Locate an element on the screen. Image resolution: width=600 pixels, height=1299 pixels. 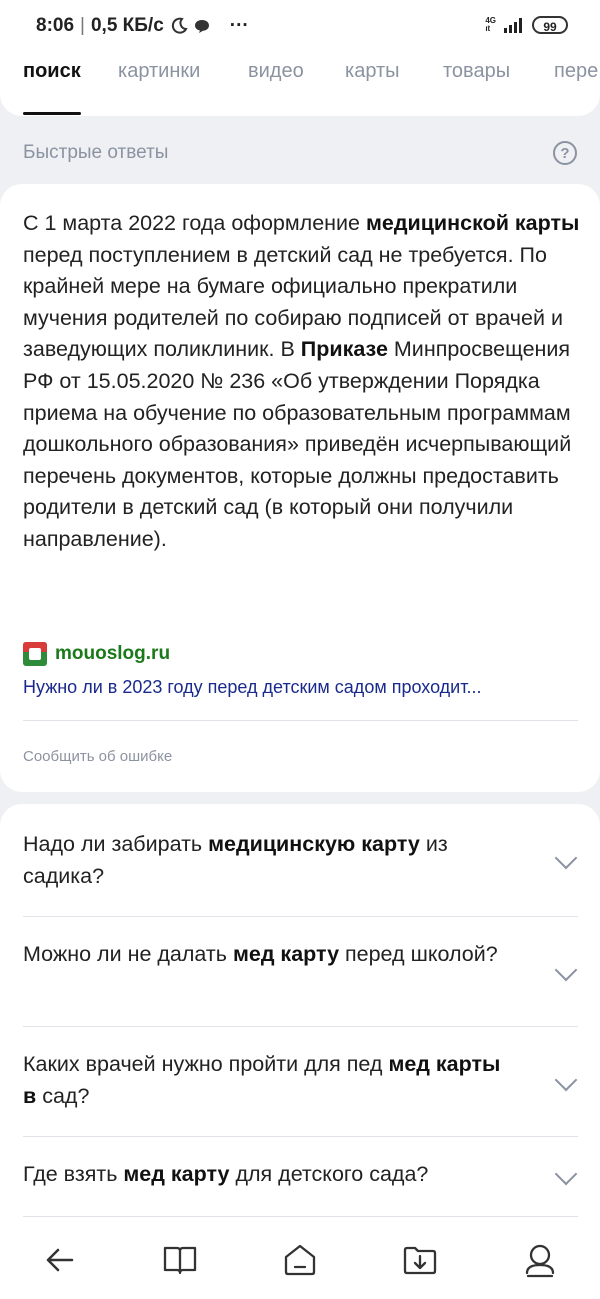
bottom-navigation is located at coordinates (300, 1258).